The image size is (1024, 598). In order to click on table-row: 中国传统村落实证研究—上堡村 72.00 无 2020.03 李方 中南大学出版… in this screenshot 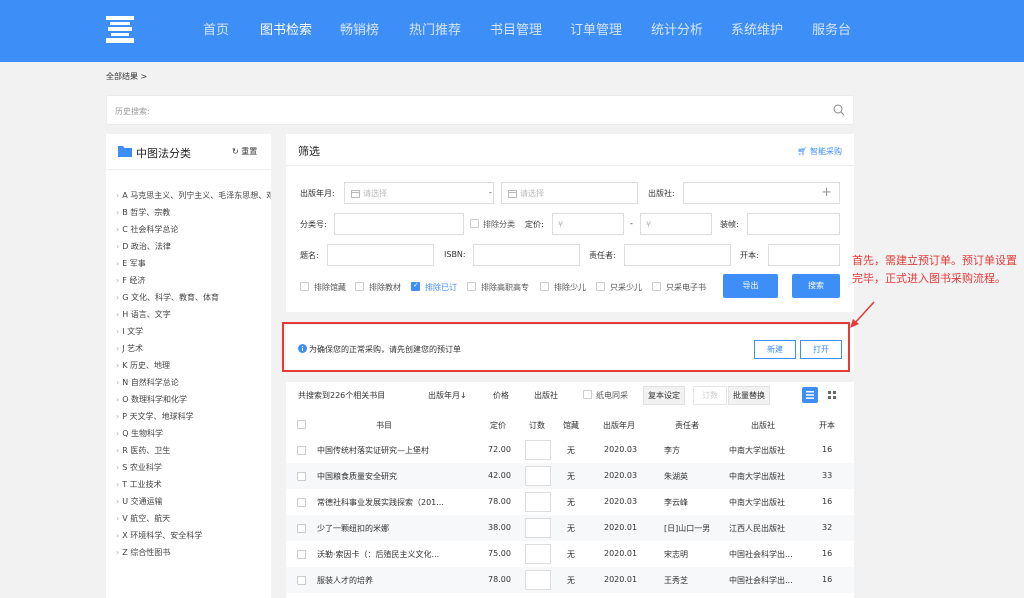, I will do `click(570, 450)`.